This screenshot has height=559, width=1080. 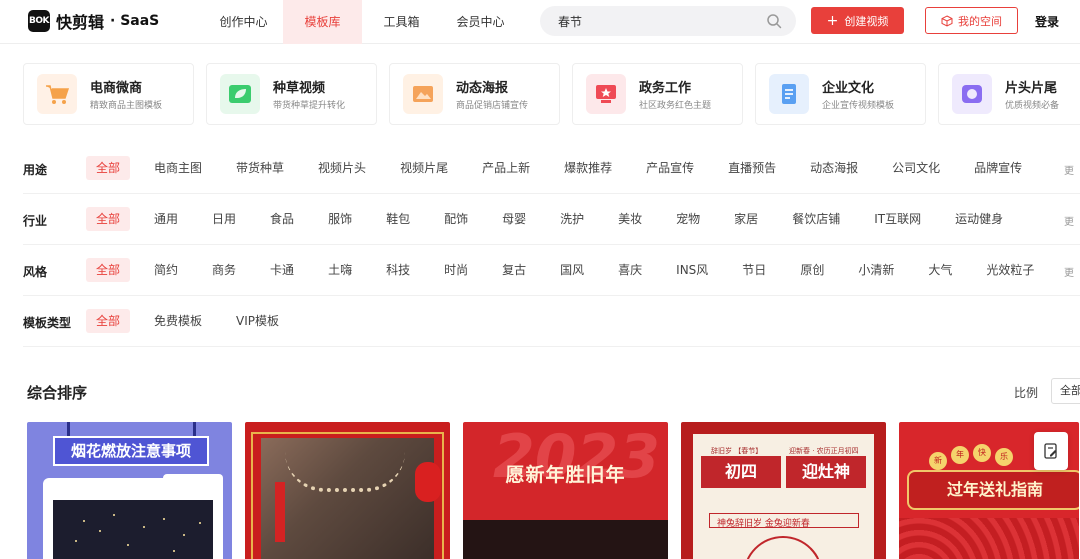 I want to click on login-link: 登录, so click(x=1047, y=21).